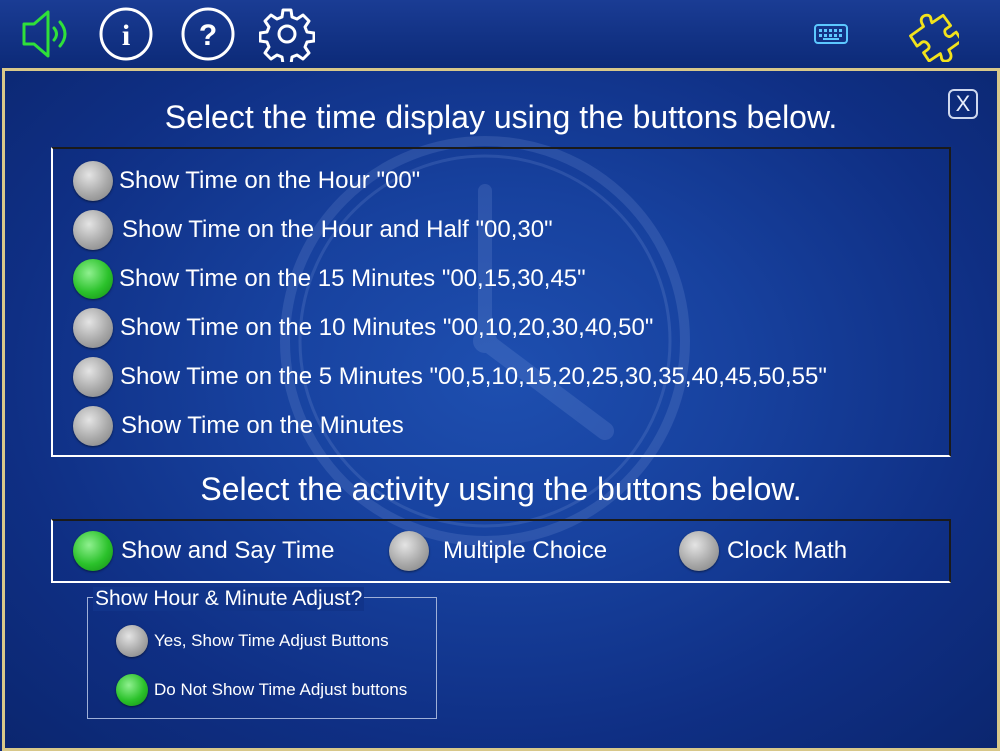 The width and height of the screenshot is (1000, 751). I want to click on keyboard-icon, so click(831, 34).